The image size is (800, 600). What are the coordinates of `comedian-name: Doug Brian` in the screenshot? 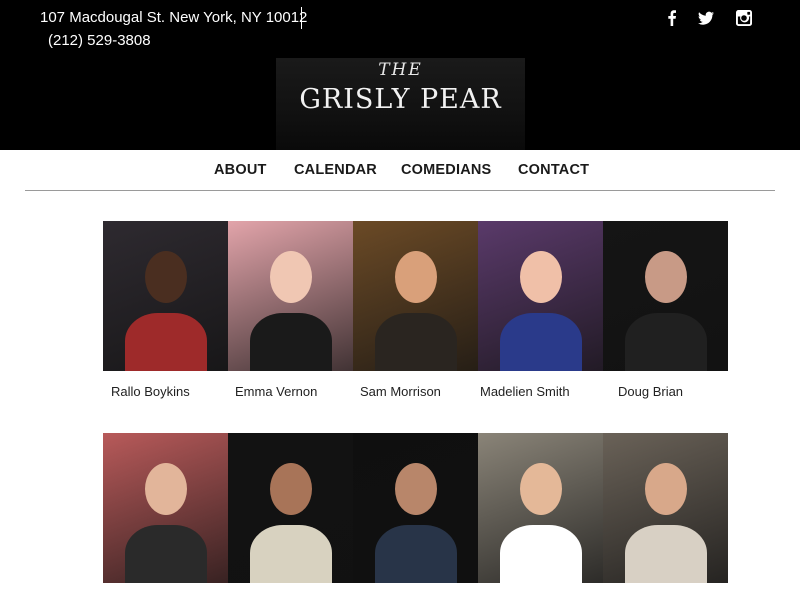 It's located at (650, 391).